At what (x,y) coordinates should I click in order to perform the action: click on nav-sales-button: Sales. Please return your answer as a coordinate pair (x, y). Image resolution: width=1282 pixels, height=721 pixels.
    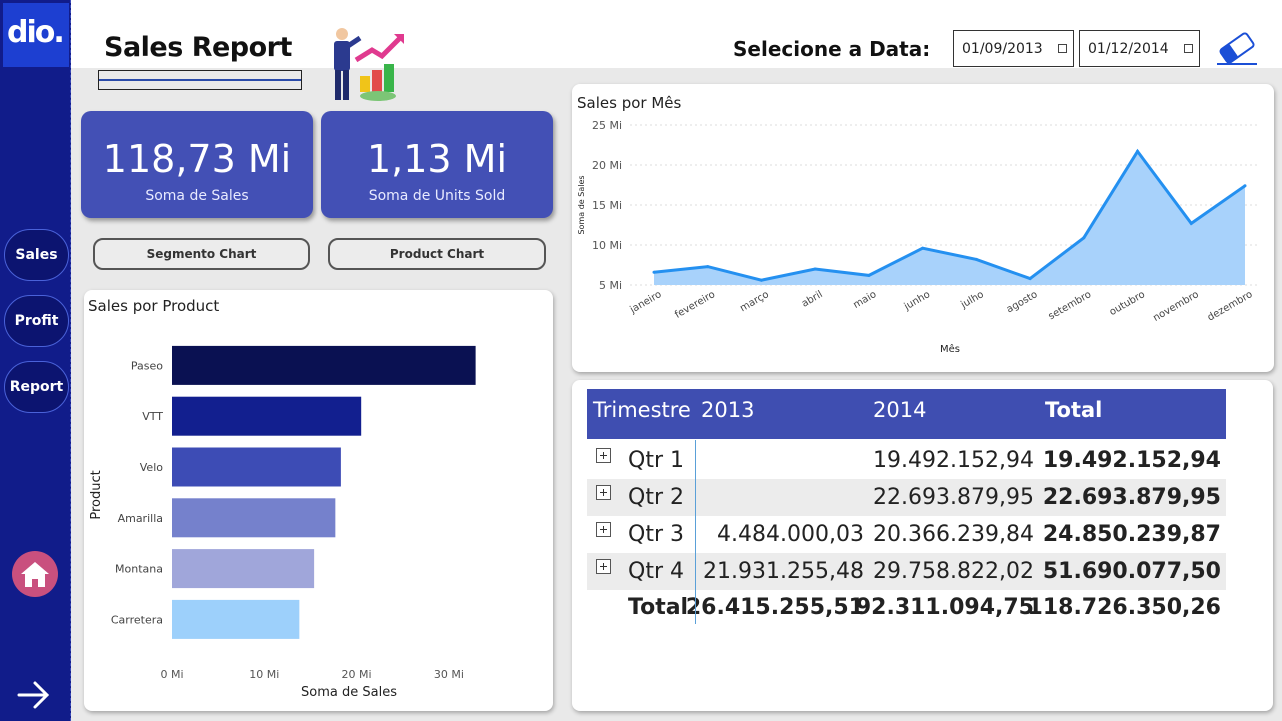
    Looking at the image, I should click on (36, 255).